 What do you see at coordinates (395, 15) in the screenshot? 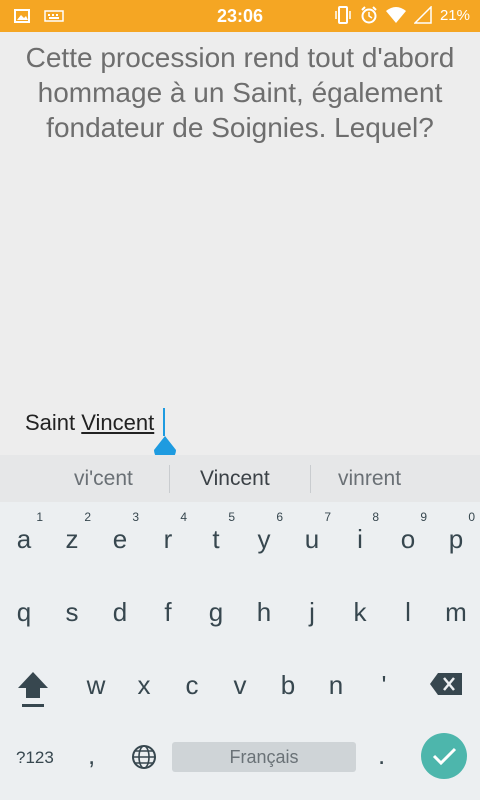
I see `wifi-icon` at bounding box center [395, 15].